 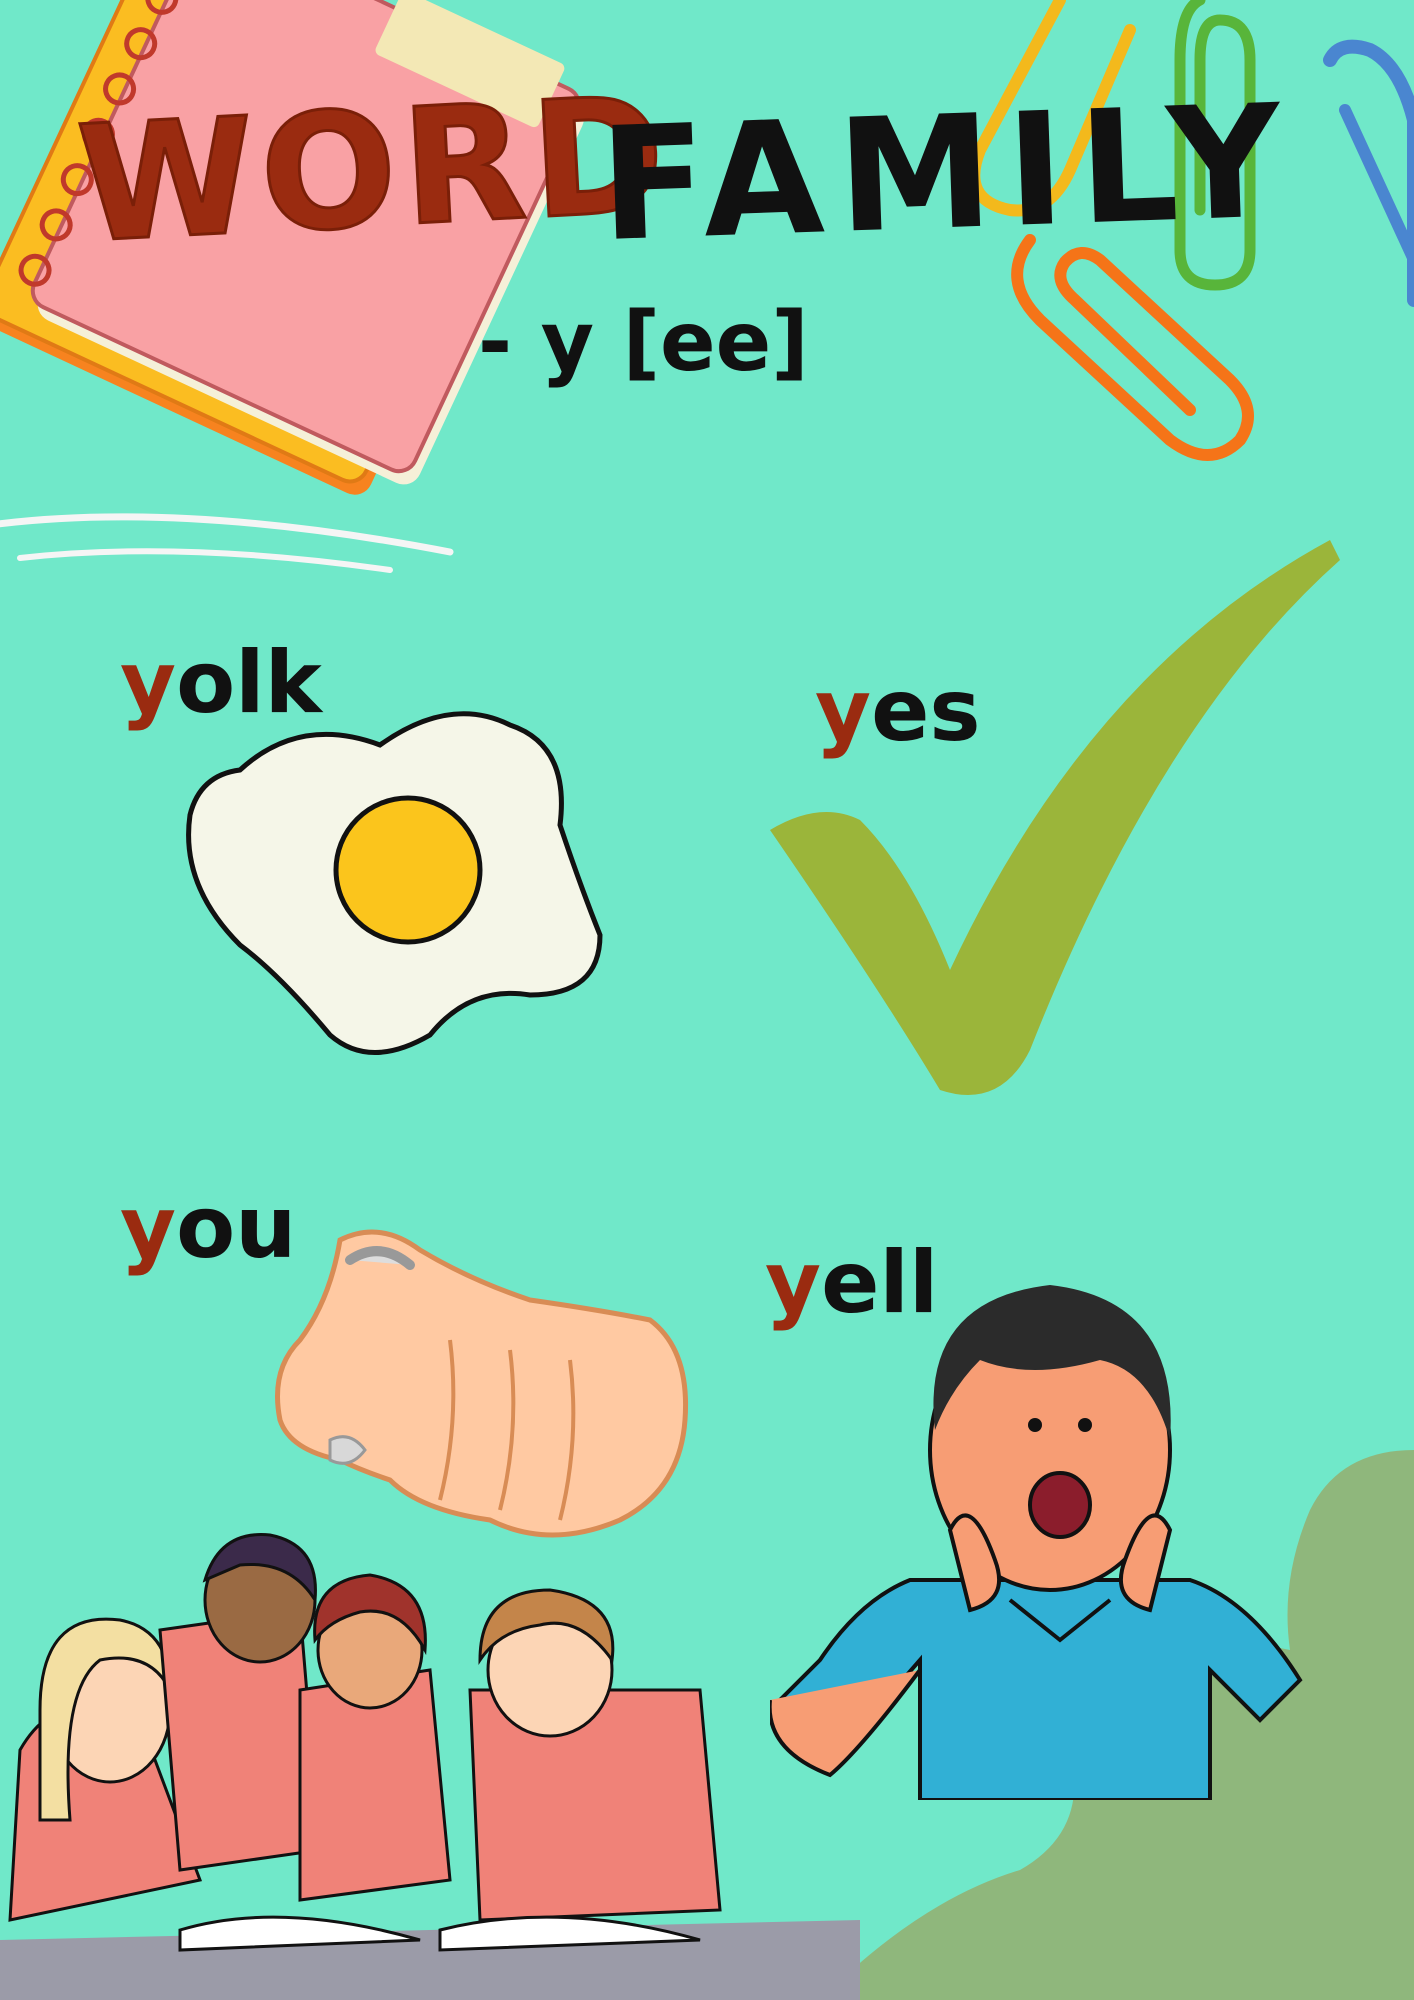 What do you see at coordinates (643, 342) in the screenshot?
I see `subtitle: - y [ee]` at bounding box center [643, 342].